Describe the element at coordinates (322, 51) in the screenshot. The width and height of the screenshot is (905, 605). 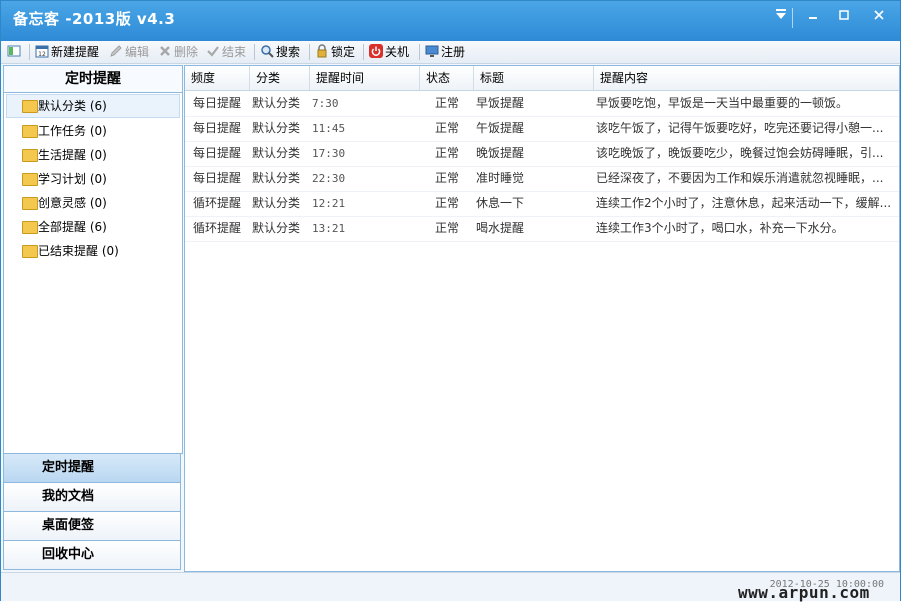
I see `lock-icon` at that location.